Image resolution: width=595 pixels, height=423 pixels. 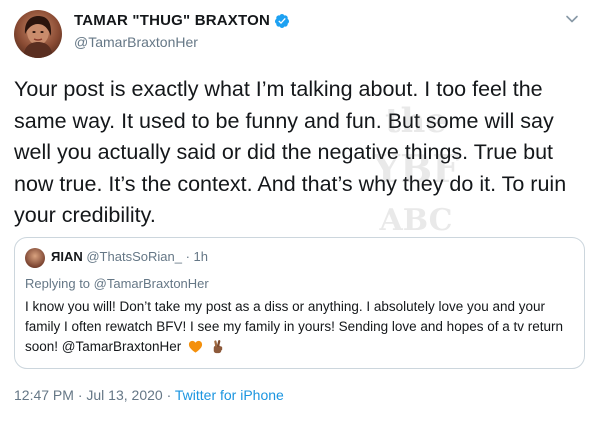 I want to click on chevron-down-icon, so click(x=572, y=19).